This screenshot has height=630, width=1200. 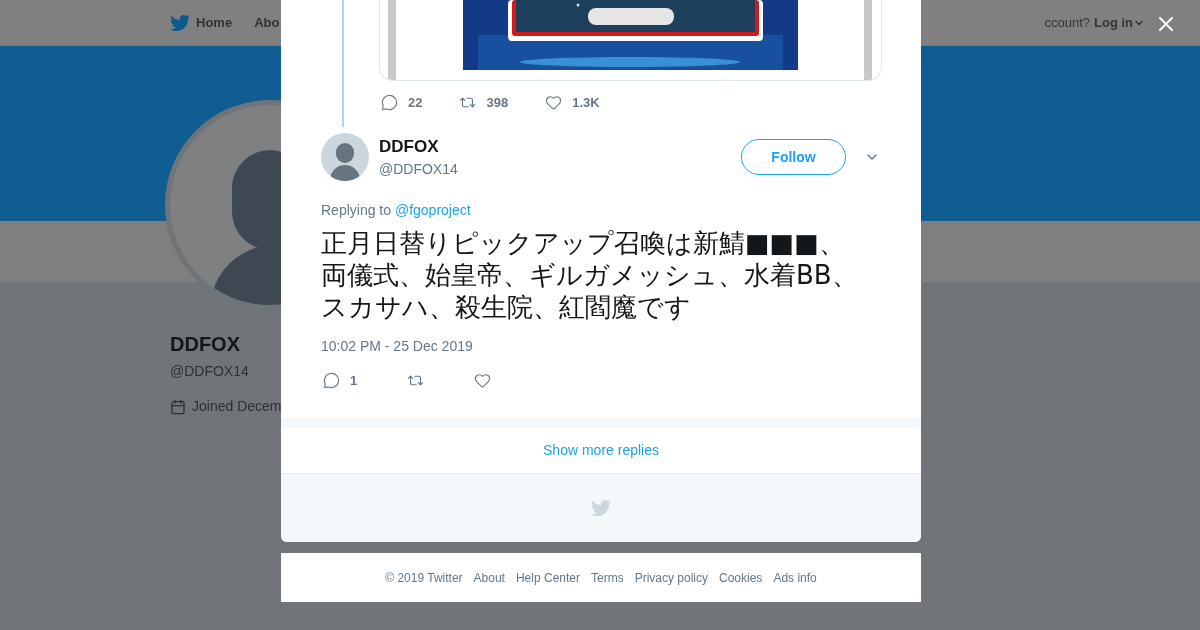 What do you see at coordinates (345, 157) in the screenshot?
I see `user-avatar` at bounding box center [345, 157].